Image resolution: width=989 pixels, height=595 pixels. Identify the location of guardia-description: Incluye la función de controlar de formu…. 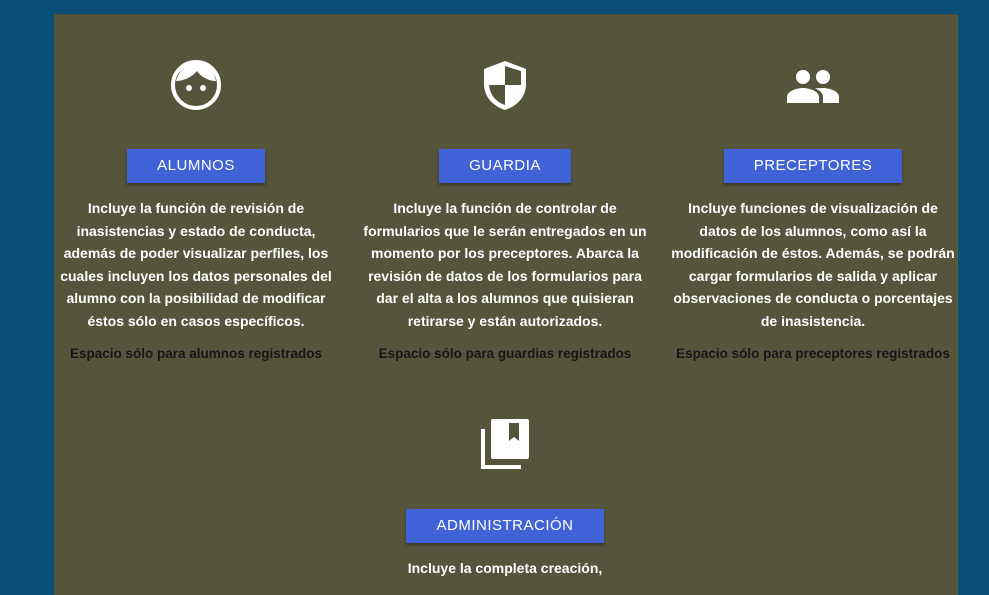
(505, 264).